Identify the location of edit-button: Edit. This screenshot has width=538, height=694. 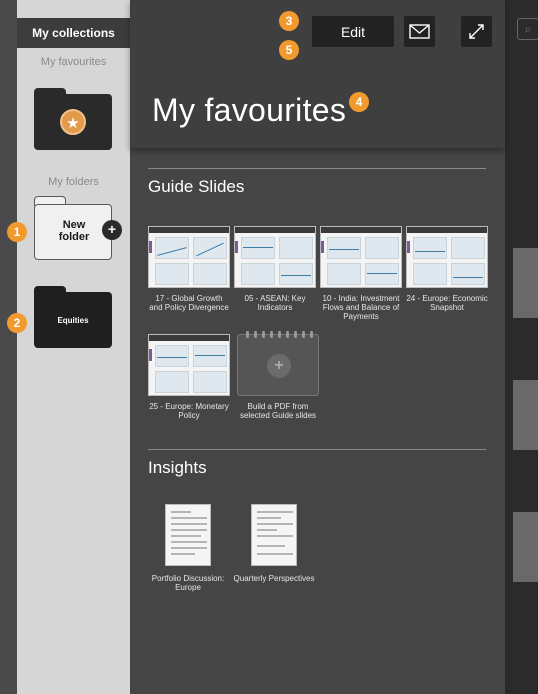
(353, 31).